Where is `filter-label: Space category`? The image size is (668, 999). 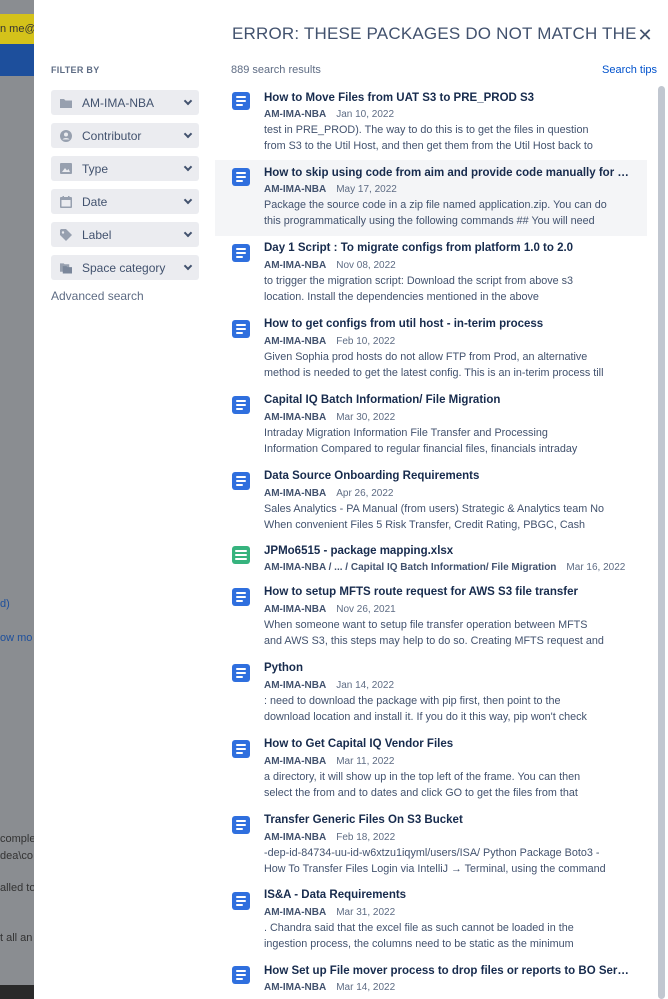 filter-label: Space category is located at coordinates (124, 267).